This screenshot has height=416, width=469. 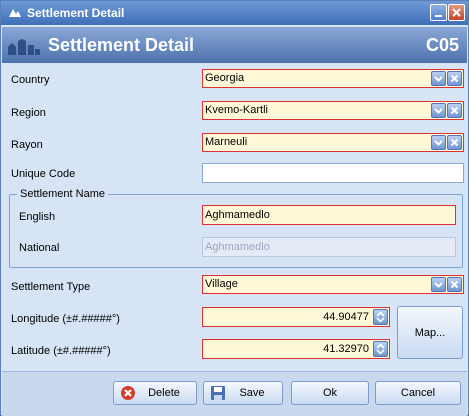 What do you see at coordinates (329, 215) in the screenshot?
I see `english-name-input: Aghmamedlo` at bounding box center [329, 215].